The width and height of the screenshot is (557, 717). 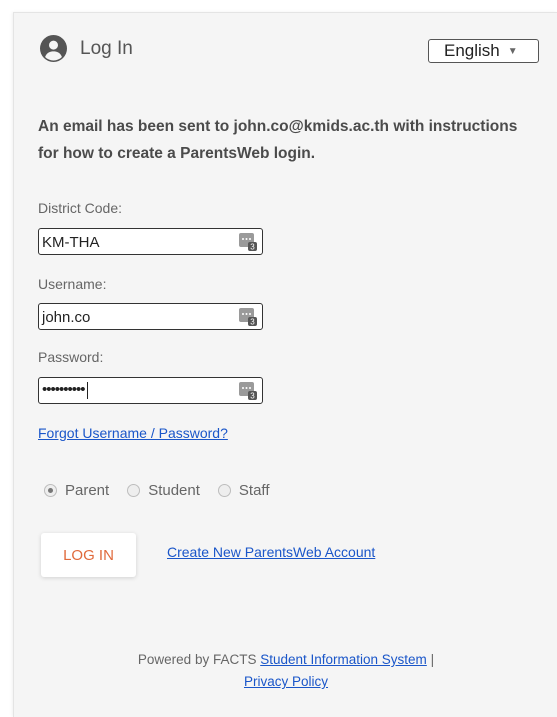 What do you see at coordinates (66, 317) in the screenshot?
I see `username-value: john.co` at bounding box center [66, 317].